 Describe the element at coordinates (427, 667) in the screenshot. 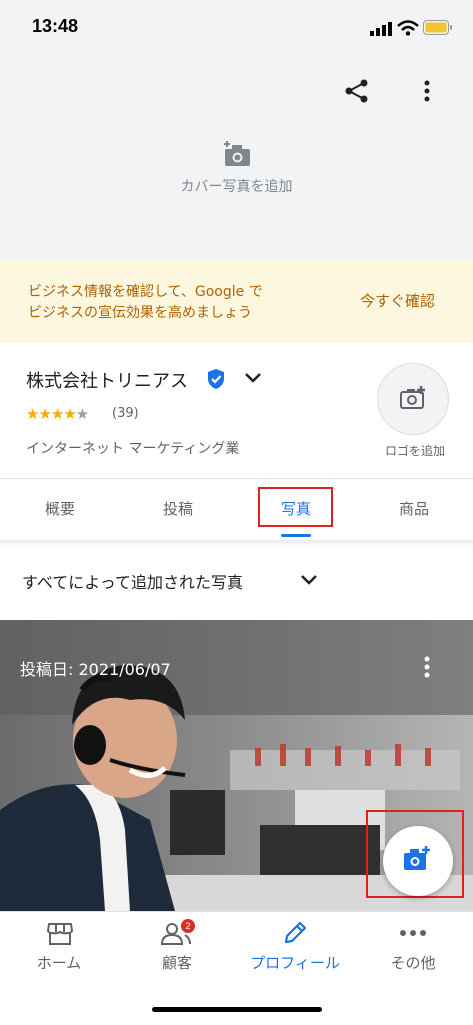

I see `photo-more-vert-icon` at that location.